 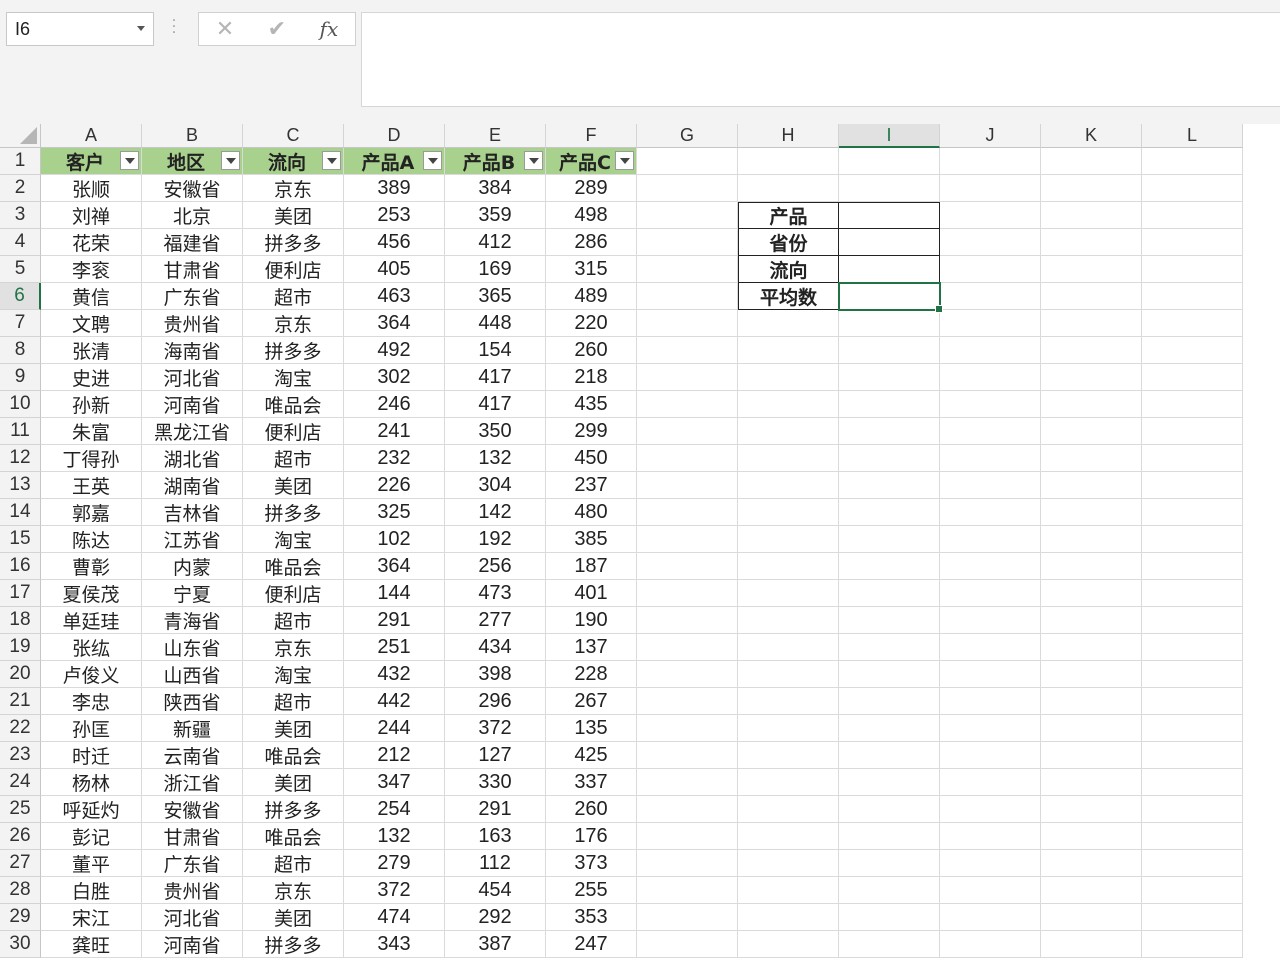 What do you see at coordinates (20, 431) in the screenshot?
I see `row-header-11: 11` at bounding box center [20, 431].